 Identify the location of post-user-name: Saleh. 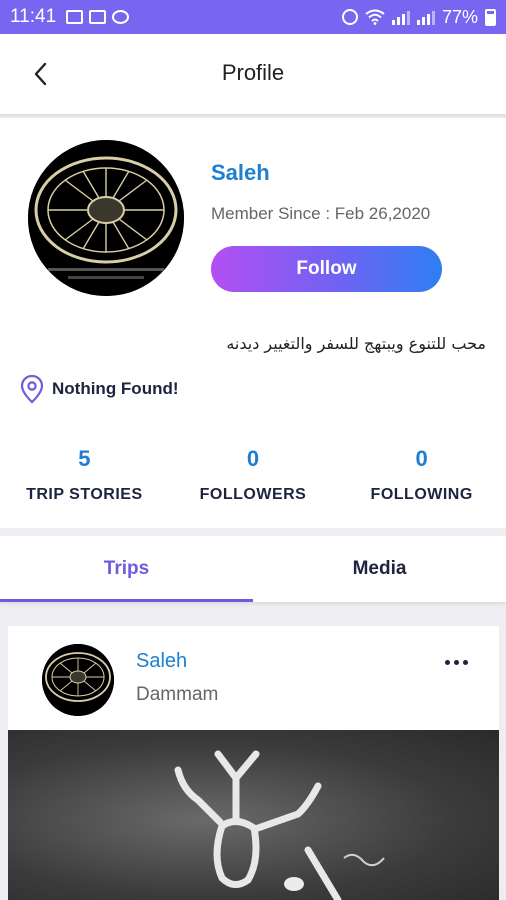
(161, 661).